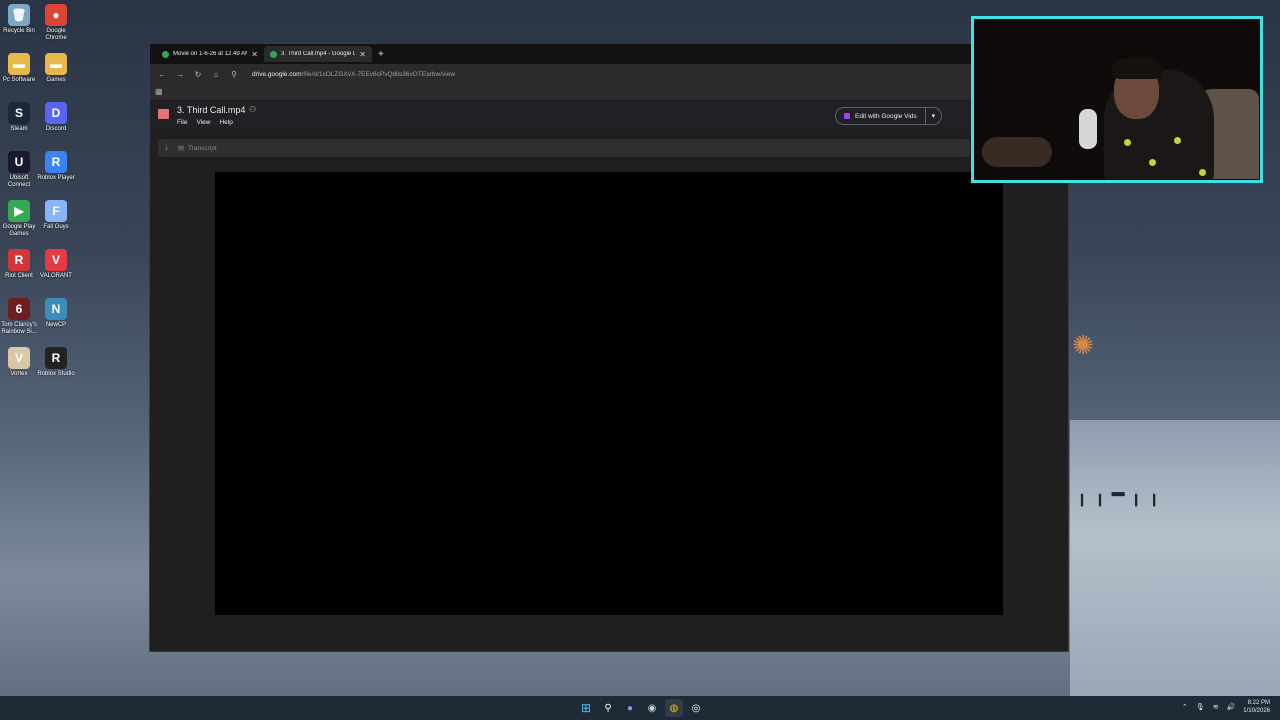 This screenshot has height=720, width=1280. What do you see at coordinates (1216, 707) in the screenshot?
I see `wifi-icon: ≋` at bounding box center [1216, 707].